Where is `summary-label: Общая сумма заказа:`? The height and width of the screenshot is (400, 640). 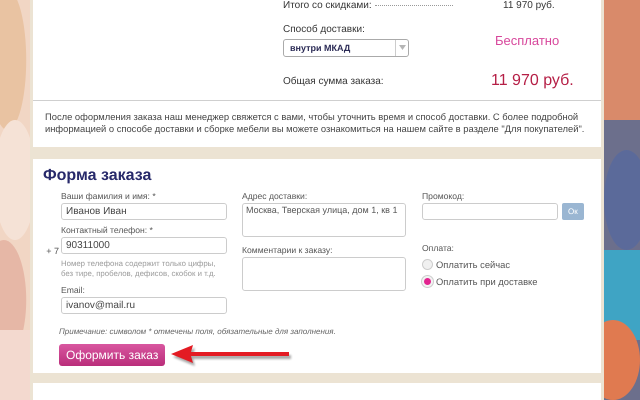
summary-label: Общая сумма заказа: is located at coordinates (334, 81).